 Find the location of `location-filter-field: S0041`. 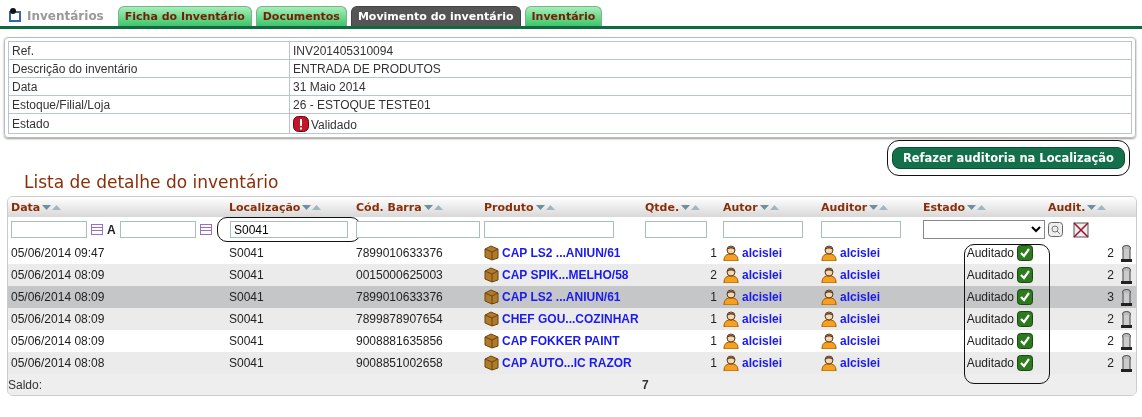

location-filter-field: S0041 is located at coordinates (289, 229).